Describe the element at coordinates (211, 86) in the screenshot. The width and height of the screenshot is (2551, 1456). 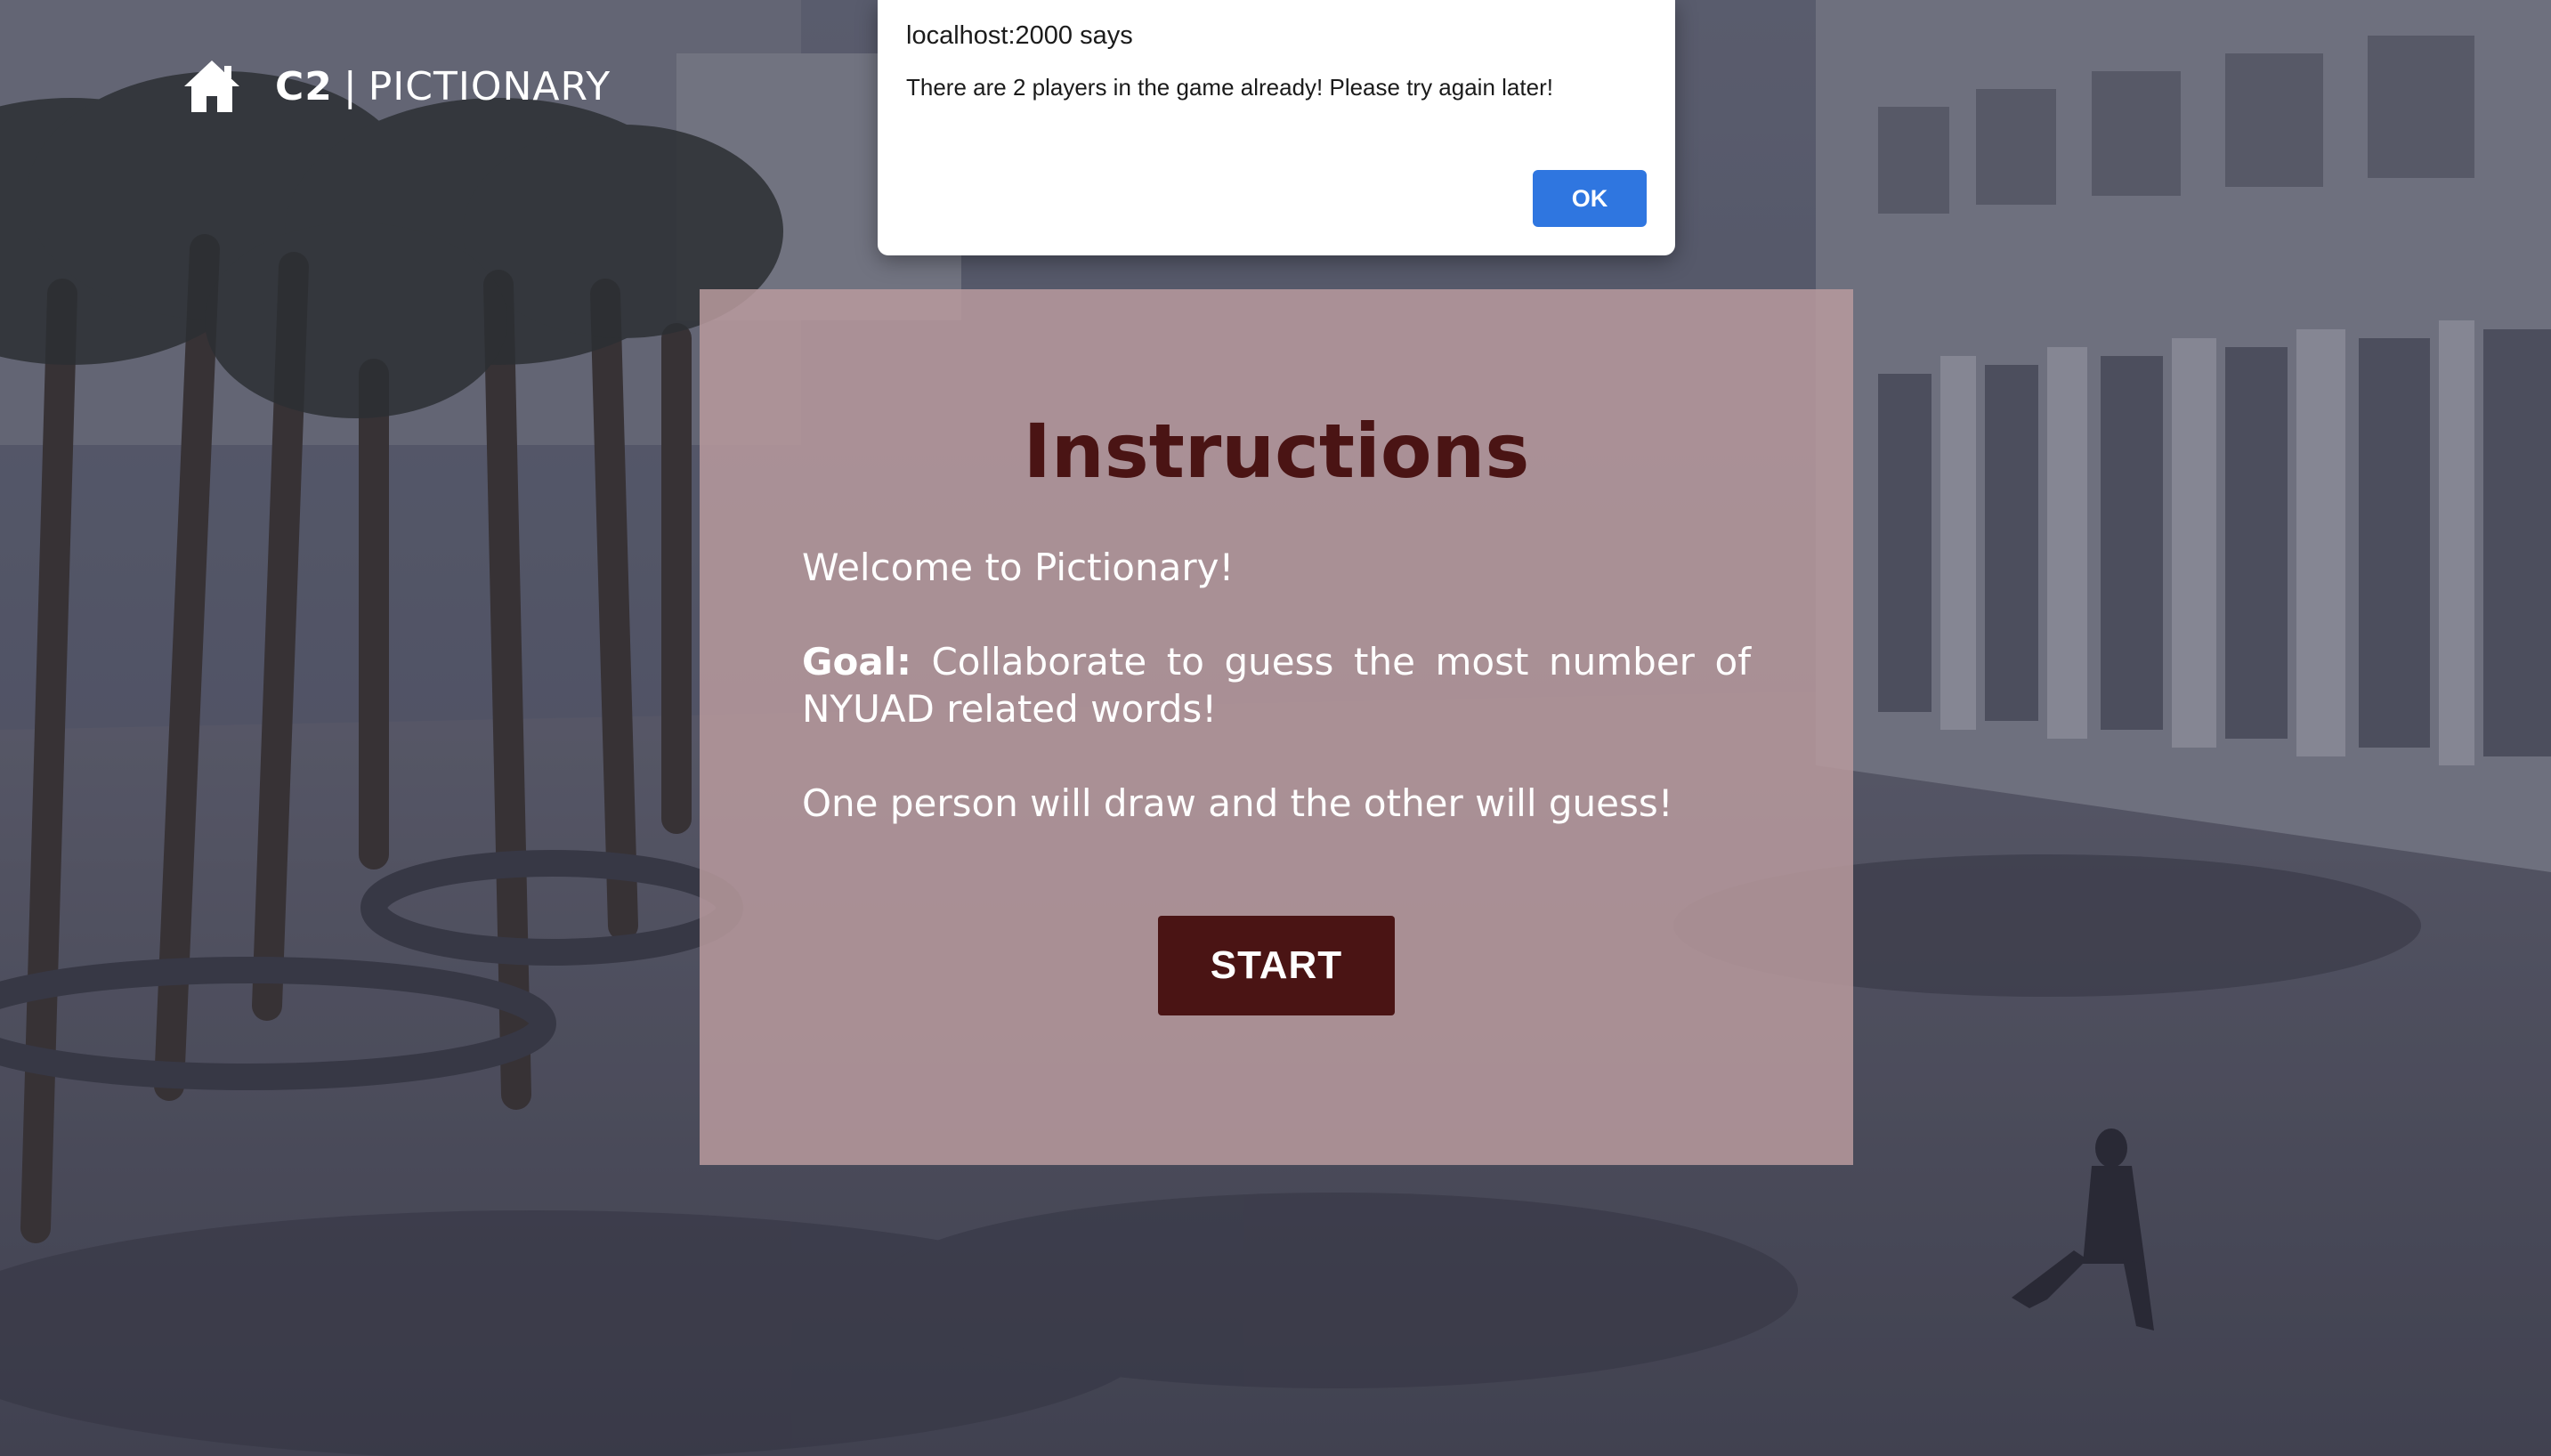
I see `home-icon` at that location.